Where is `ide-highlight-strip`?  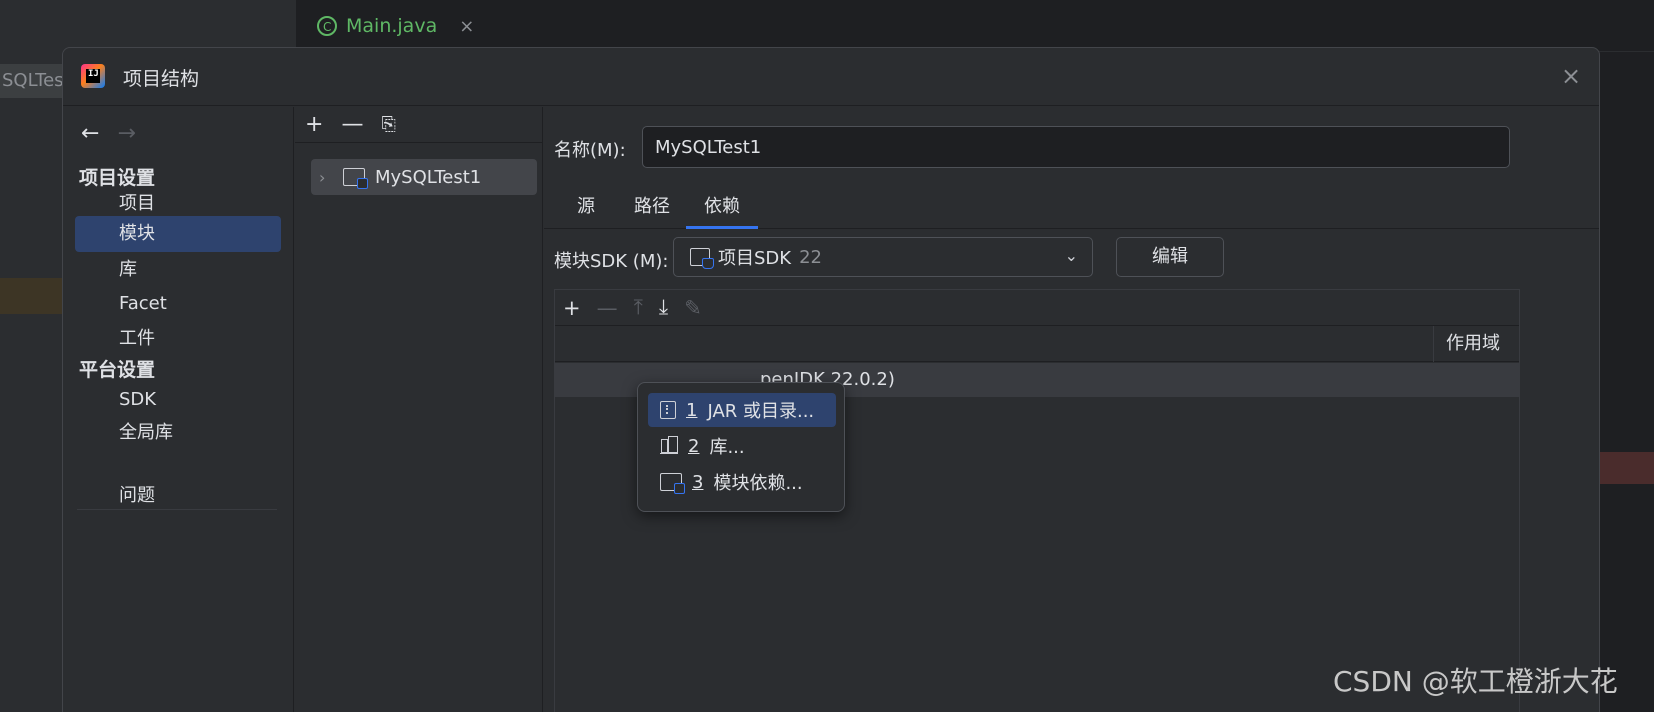
ide-highlight-strip is located at coordinates (35, 296).